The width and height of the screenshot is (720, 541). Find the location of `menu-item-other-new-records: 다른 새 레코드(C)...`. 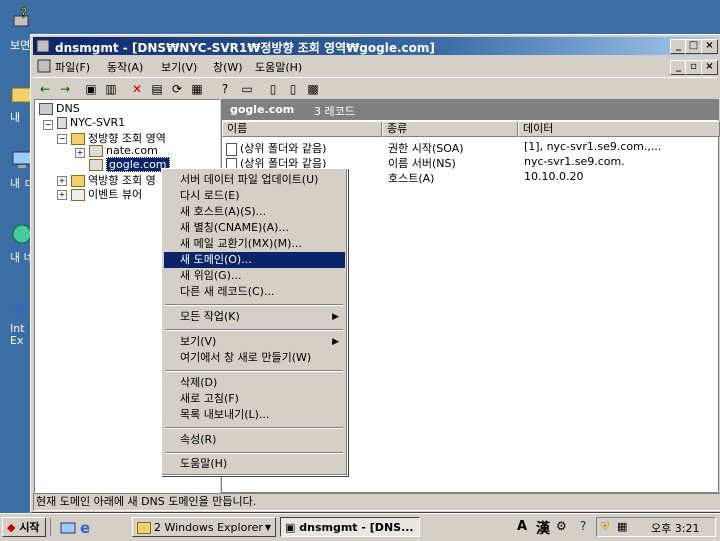

menu-item-other-new-records: 다른 새 레코드(C)... is located at coordinates (254, 292).